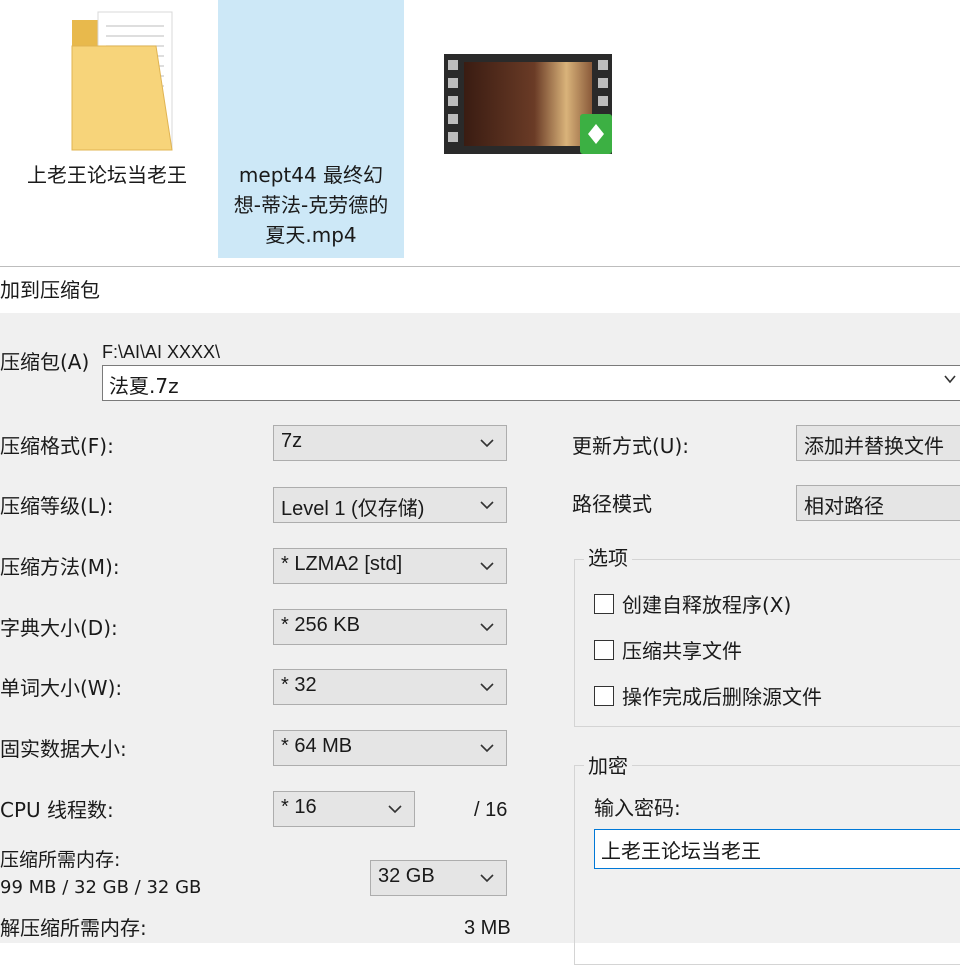 This screenshot has height=965, width=960. What do you see at coordinates (344, 809) in the screenshot?
I see `threads-select: * 16` at bounding box center [344, 809].